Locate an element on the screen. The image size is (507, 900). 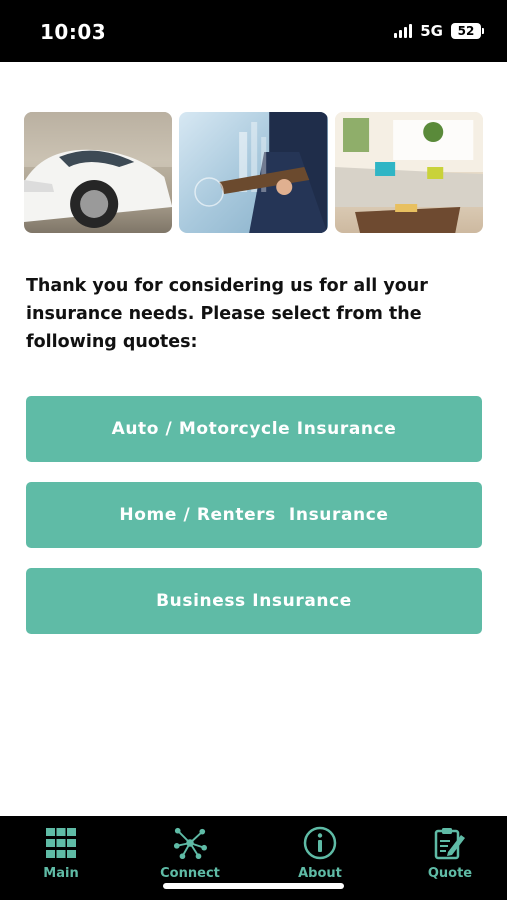
tab-main: Main is located at coordinates (61, 853).